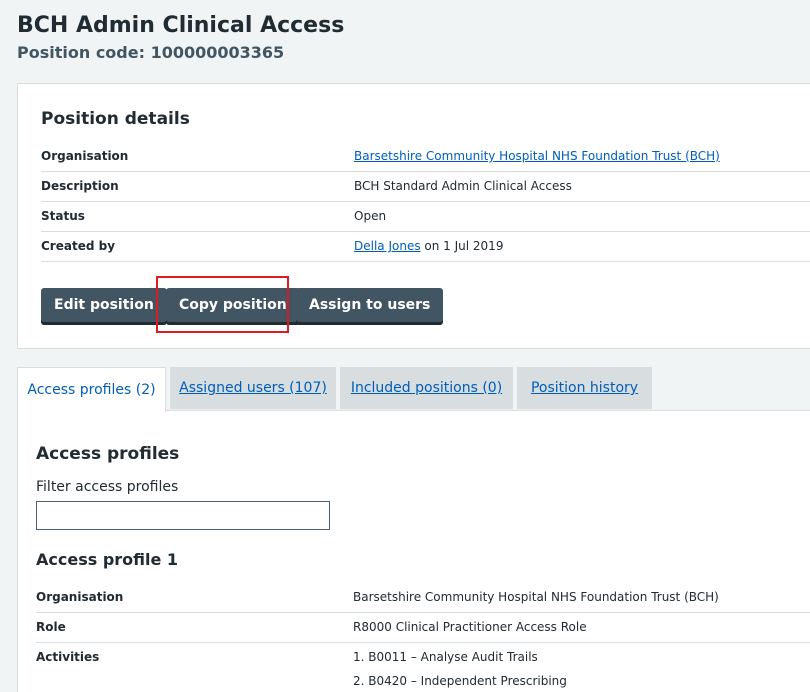  I want to click on tab-label: Position history, so click(584, 388).